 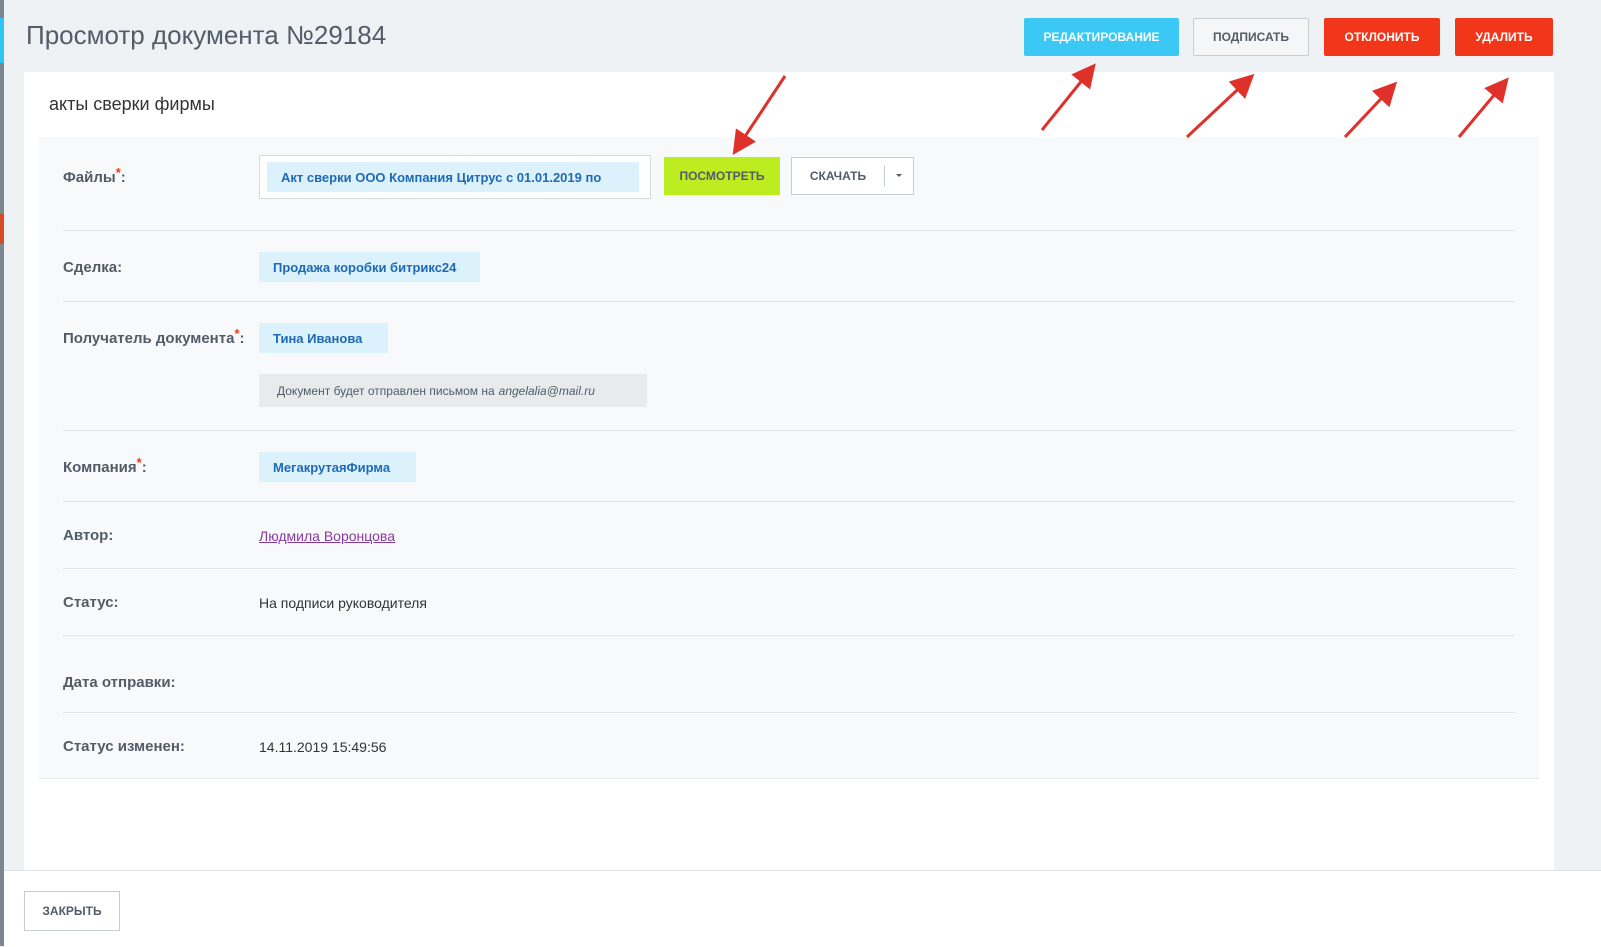 What do you see at coordinates (149, 338) in the screenshot?
I see `recipient-label-text: Получатель документа` at bounding box center [149, 338].